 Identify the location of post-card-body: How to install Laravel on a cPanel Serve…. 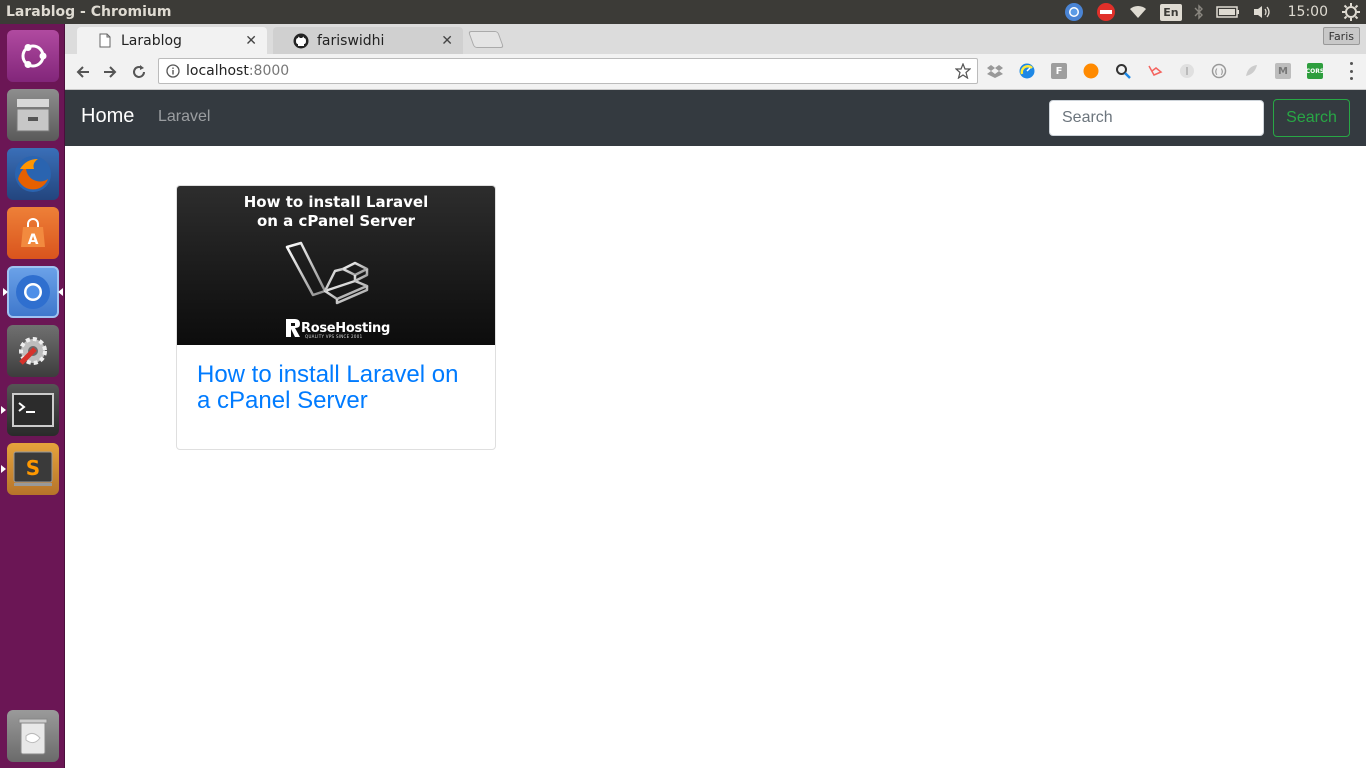
(337, 388).